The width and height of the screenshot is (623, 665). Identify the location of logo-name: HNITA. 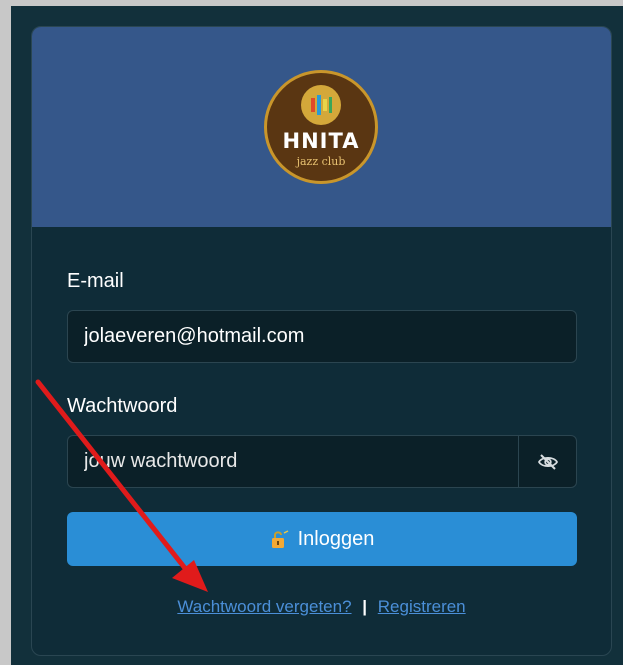
(321, 141).